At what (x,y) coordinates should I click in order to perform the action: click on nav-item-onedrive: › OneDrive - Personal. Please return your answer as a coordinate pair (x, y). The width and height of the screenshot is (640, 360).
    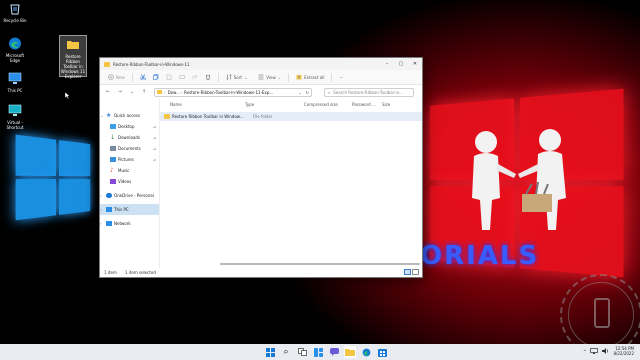
    Looking at the image, I should click on (129, 195).